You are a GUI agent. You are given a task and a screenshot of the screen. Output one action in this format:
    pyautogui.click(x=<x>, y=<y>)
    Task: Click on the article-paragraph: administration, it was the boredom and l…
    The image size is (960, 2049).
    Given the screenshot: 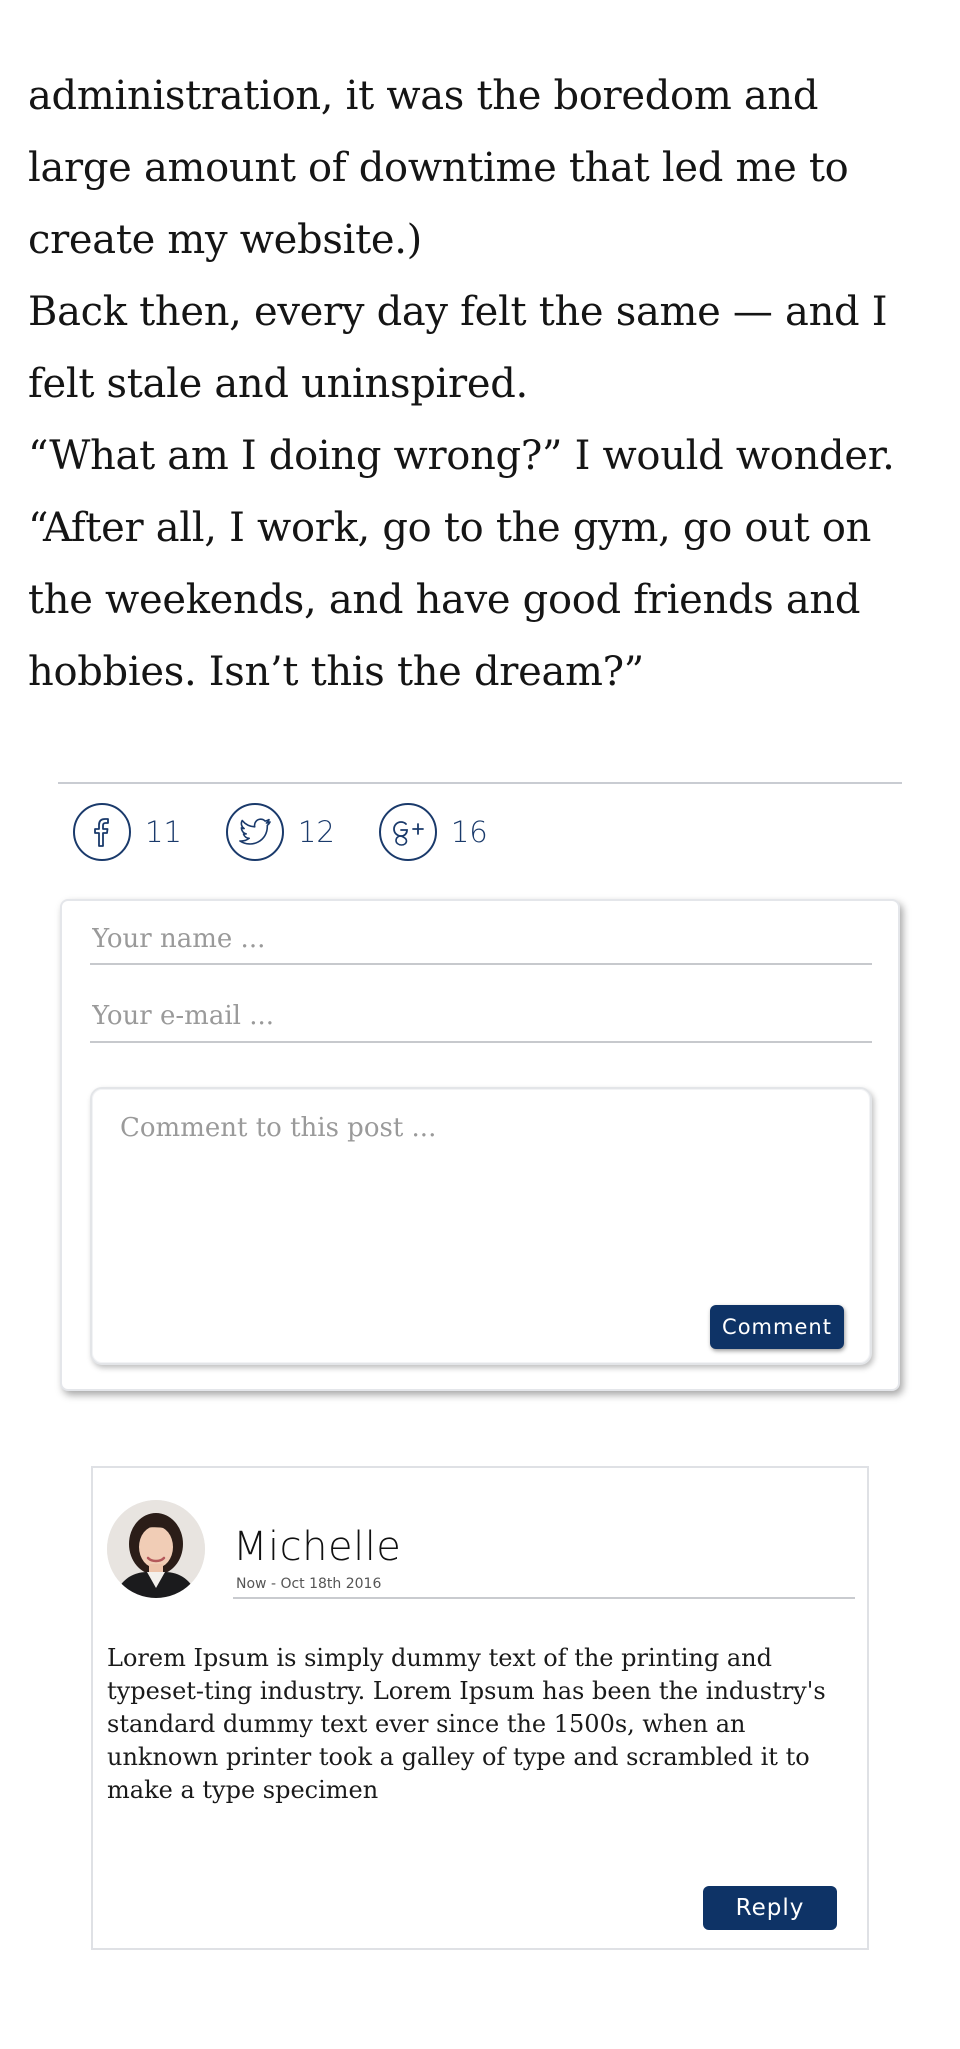 What is the action you would take?
    pyautogui.click(x=438, y=168)
    